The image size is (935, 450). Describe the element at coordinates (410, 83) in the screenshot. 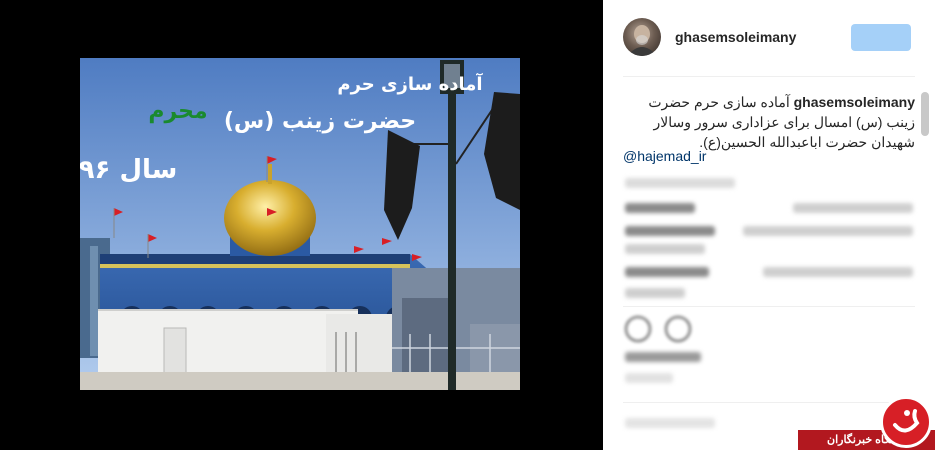

I see `image-title-line1: آماده سازی حرم` at that location.